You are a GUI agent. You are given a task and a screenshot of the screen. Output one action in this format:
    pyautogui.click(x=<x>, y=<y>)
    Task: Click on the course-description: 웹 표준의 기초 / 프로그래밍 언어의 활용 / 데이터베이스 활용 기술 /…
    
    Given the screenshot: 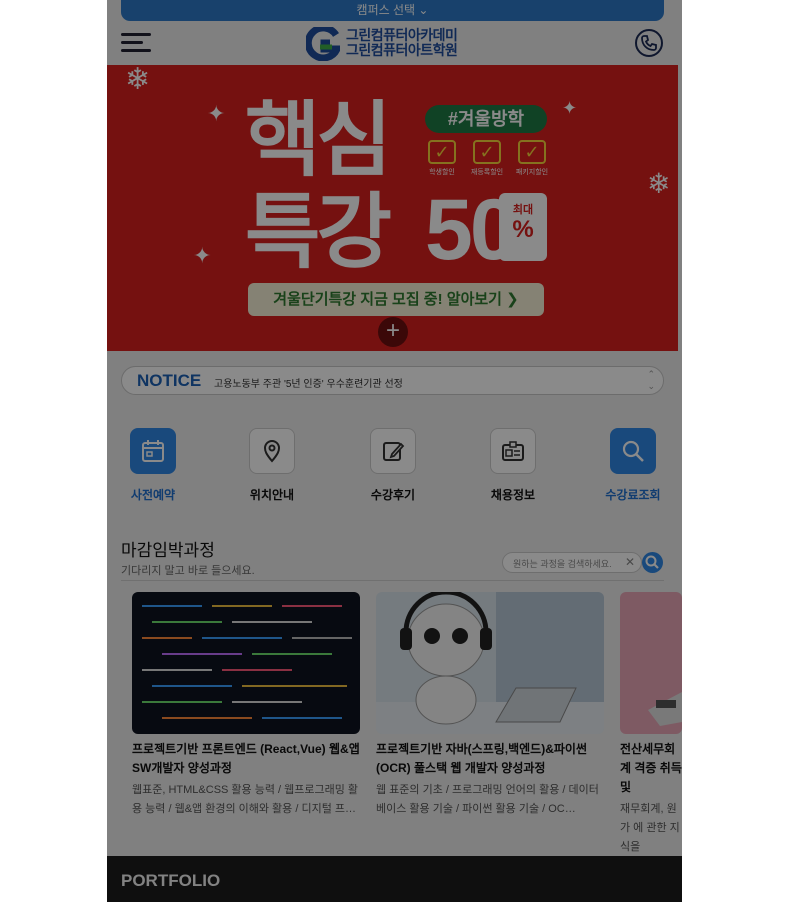 What is the action you would take?
    pyautogui.click(x=487, y=799)
    